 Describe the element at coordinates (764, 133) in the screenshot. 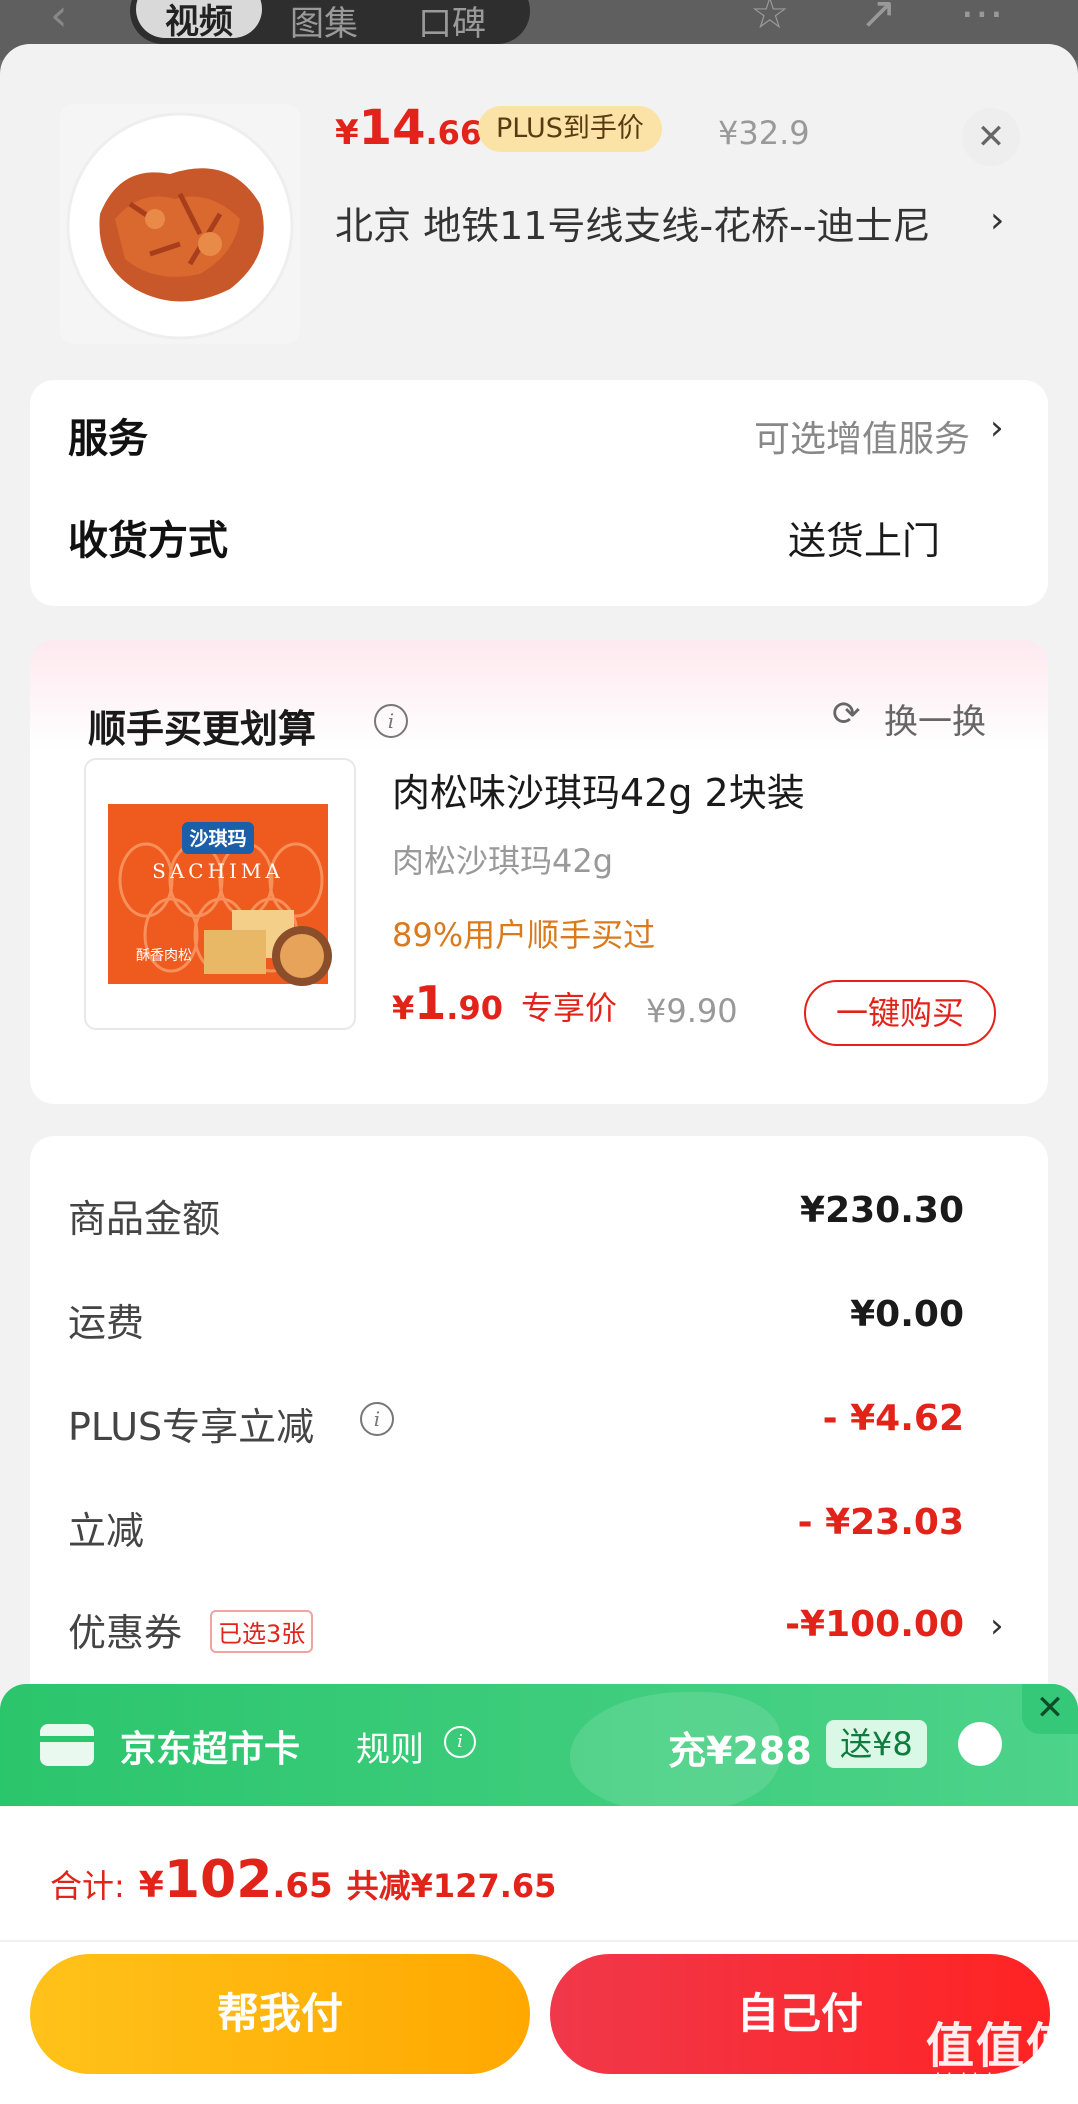

I see `original-price: ¥32.9` at that location.